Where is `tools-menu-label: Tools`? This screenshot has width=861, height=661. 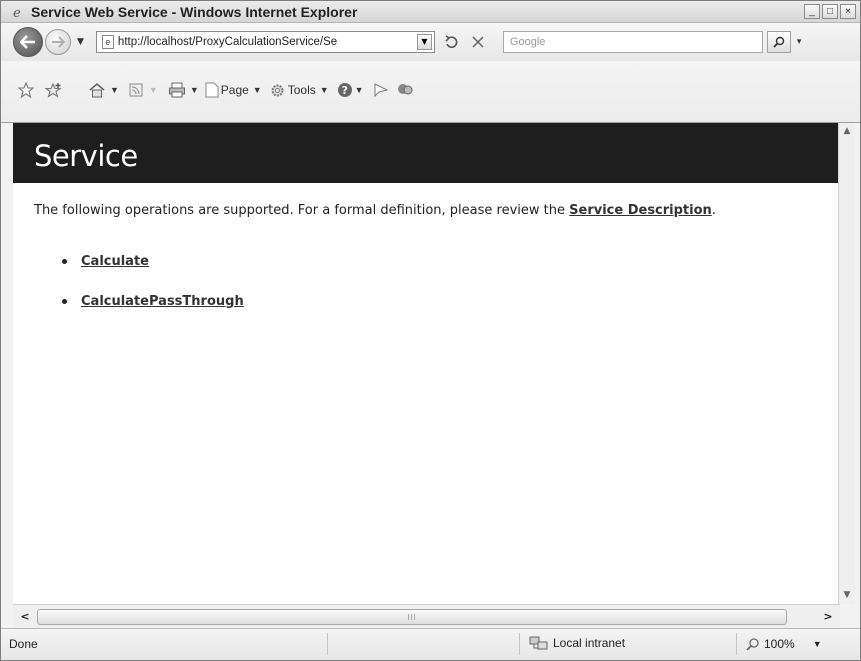
tools-menu-label: Tools is located at coordinates (301, 90).